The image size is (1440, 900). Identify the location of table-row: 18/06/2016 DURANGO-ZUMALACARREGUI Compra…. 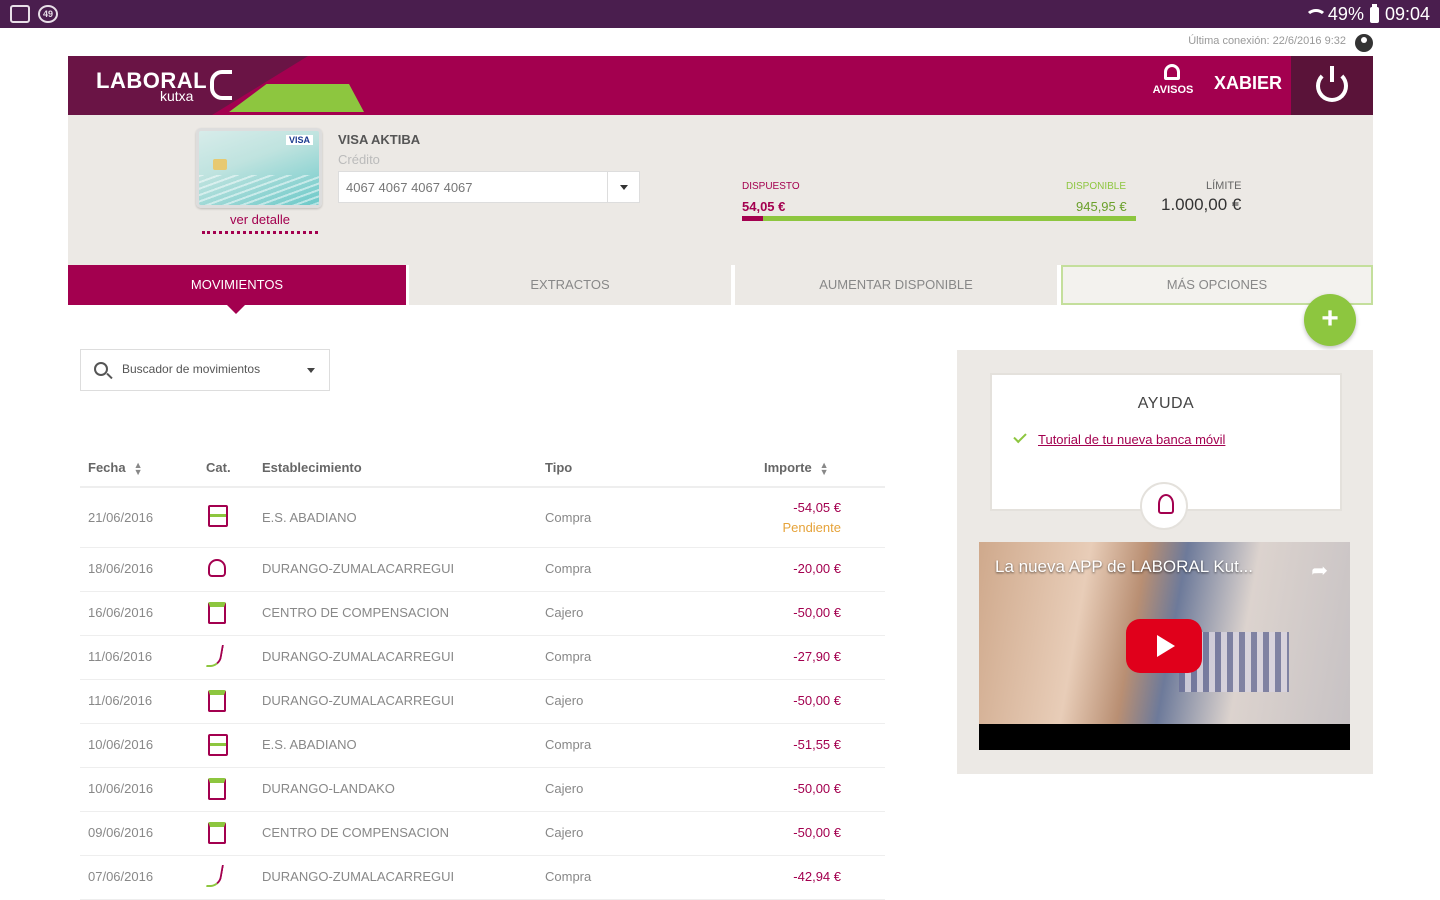
(482, 570).